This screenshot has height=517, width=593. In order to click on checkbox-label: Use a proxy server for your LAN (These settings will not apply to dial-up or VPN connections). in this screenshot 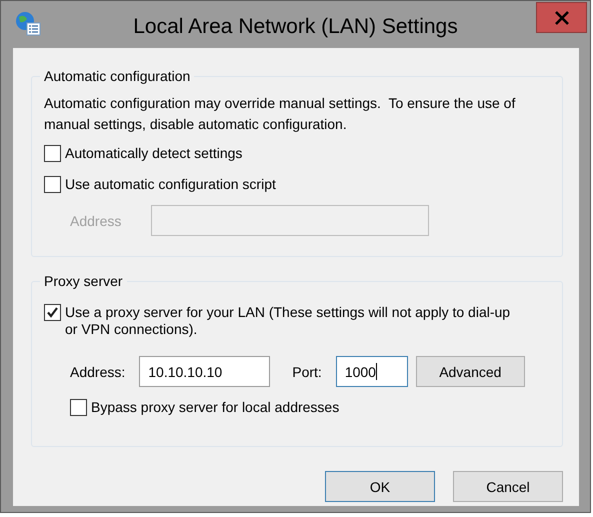, I will do `click(294, 321)`.